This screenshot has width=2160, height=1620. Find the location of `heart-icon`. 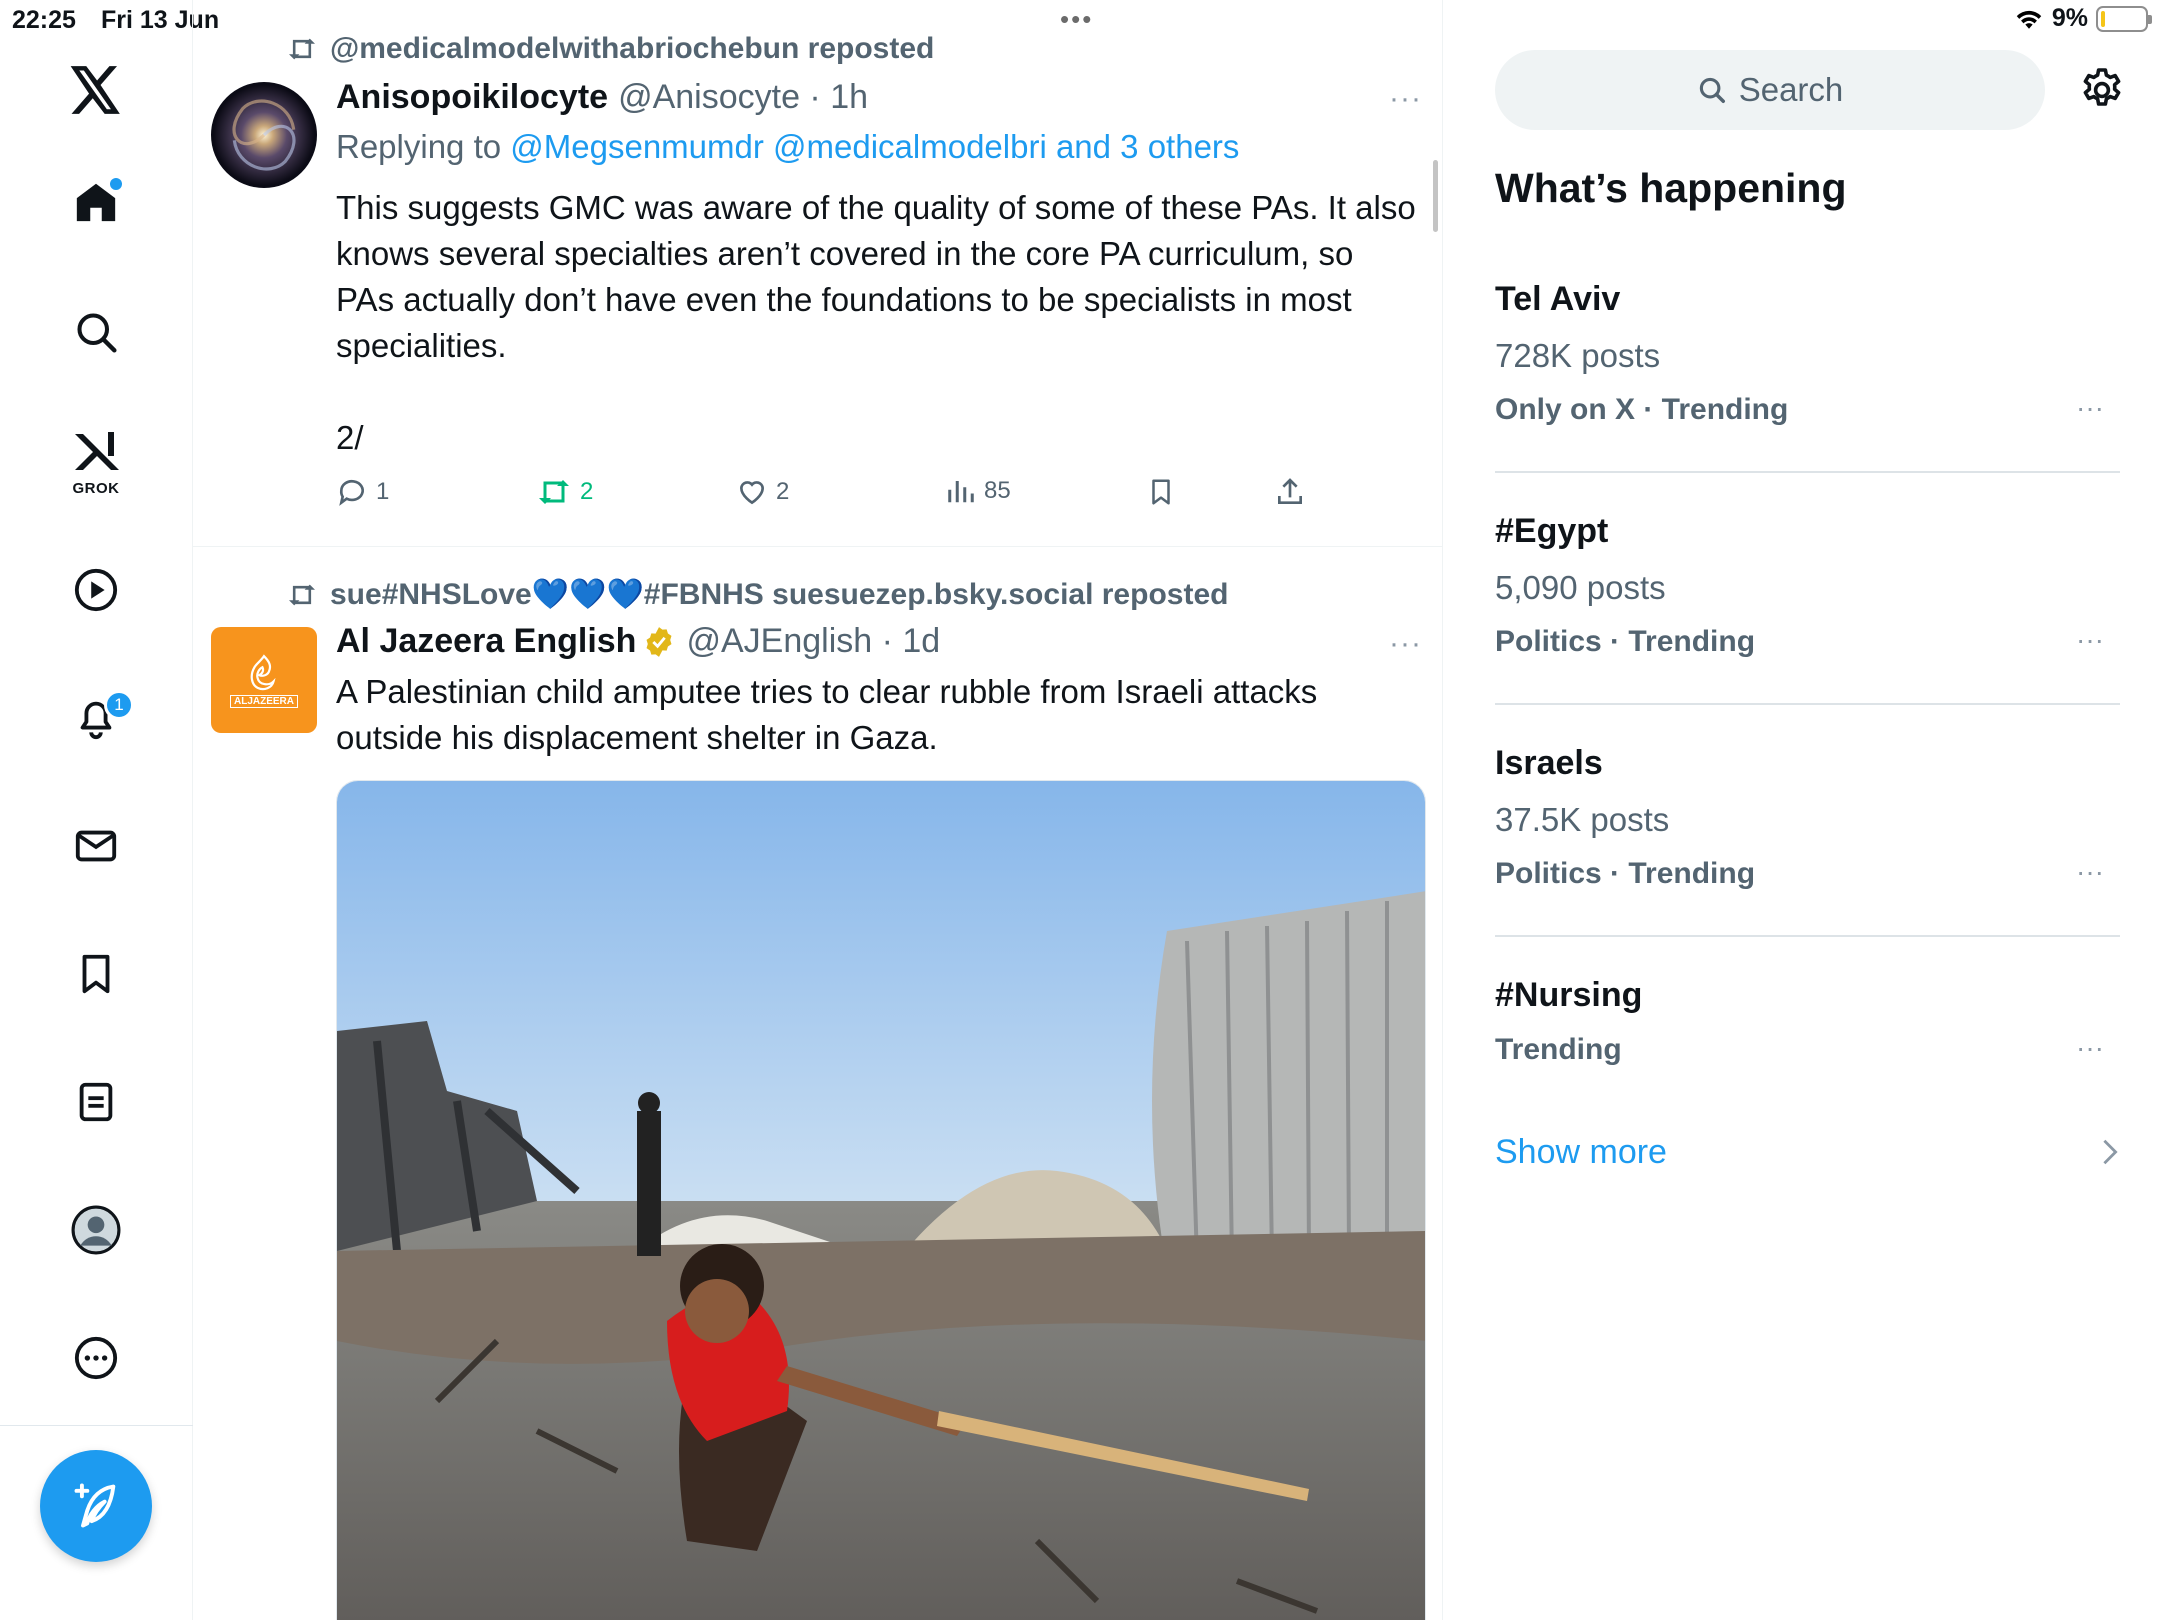

heart-icon is located at coordinates (752, 493).